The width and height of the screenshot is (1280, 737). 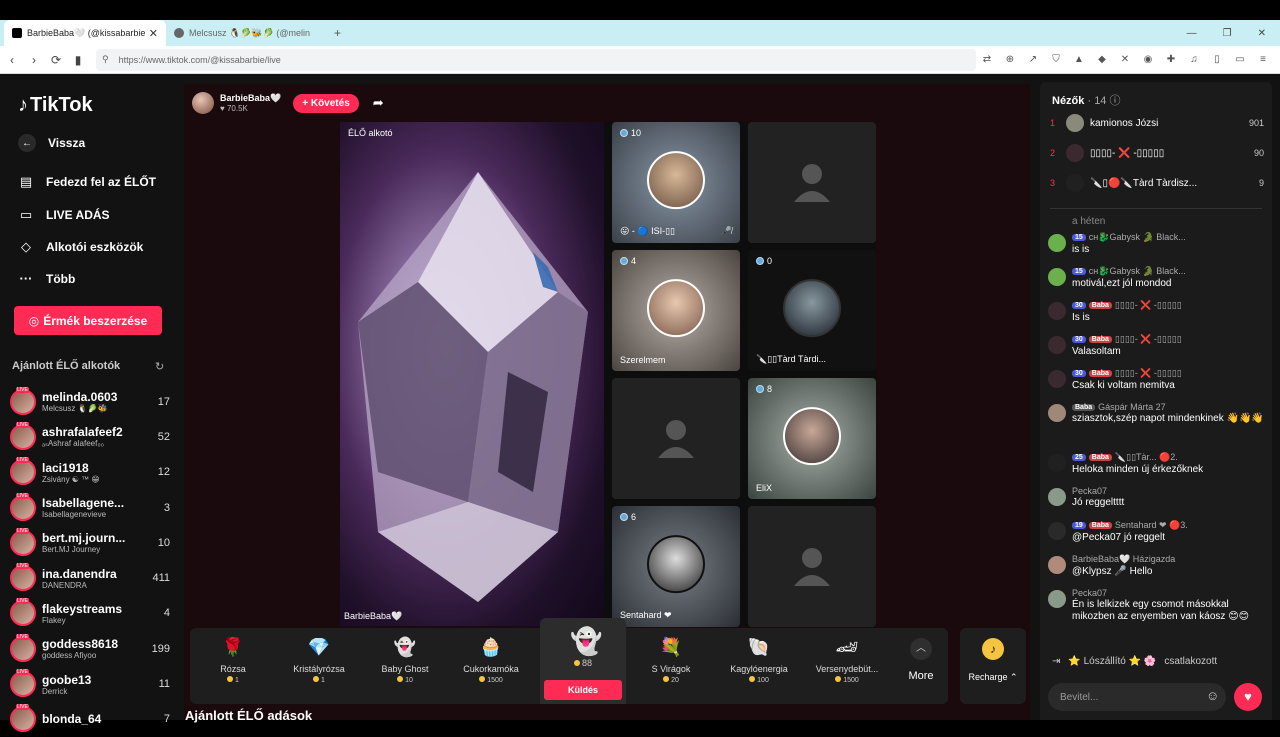 What do you see at coordinates (80, 247) in the screenshot?
I see `nav-creator-tools: ◇ Alkotói eszközök` at bounding box center [80, 247].